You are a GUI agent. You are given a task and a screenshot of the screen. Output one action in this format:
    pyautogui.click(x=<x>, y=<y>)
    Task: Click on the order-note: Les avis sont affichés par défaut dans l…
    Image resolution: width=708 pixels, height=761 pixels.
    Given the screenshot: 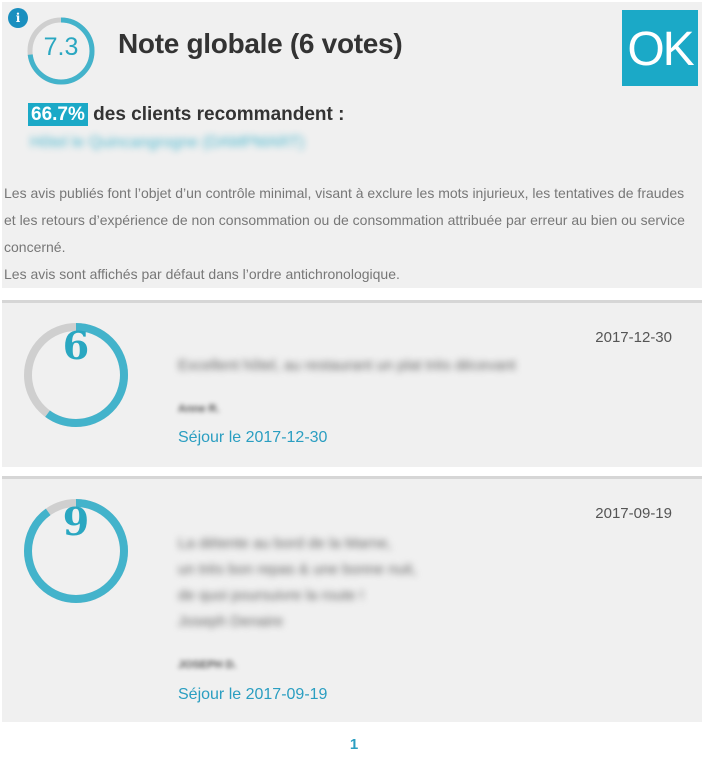 What is the action you would take?
    pyautogui.click(x=202, y=274)
    